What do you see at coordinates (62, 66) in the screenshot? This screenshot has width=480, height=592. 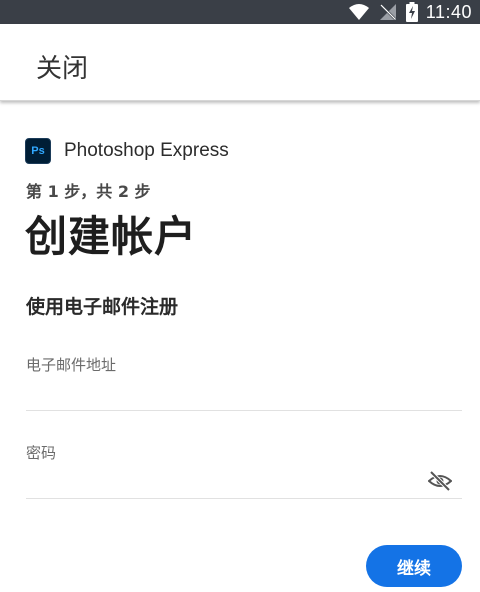 I see `close-button: 关闭` at bounding box center [62, 66].